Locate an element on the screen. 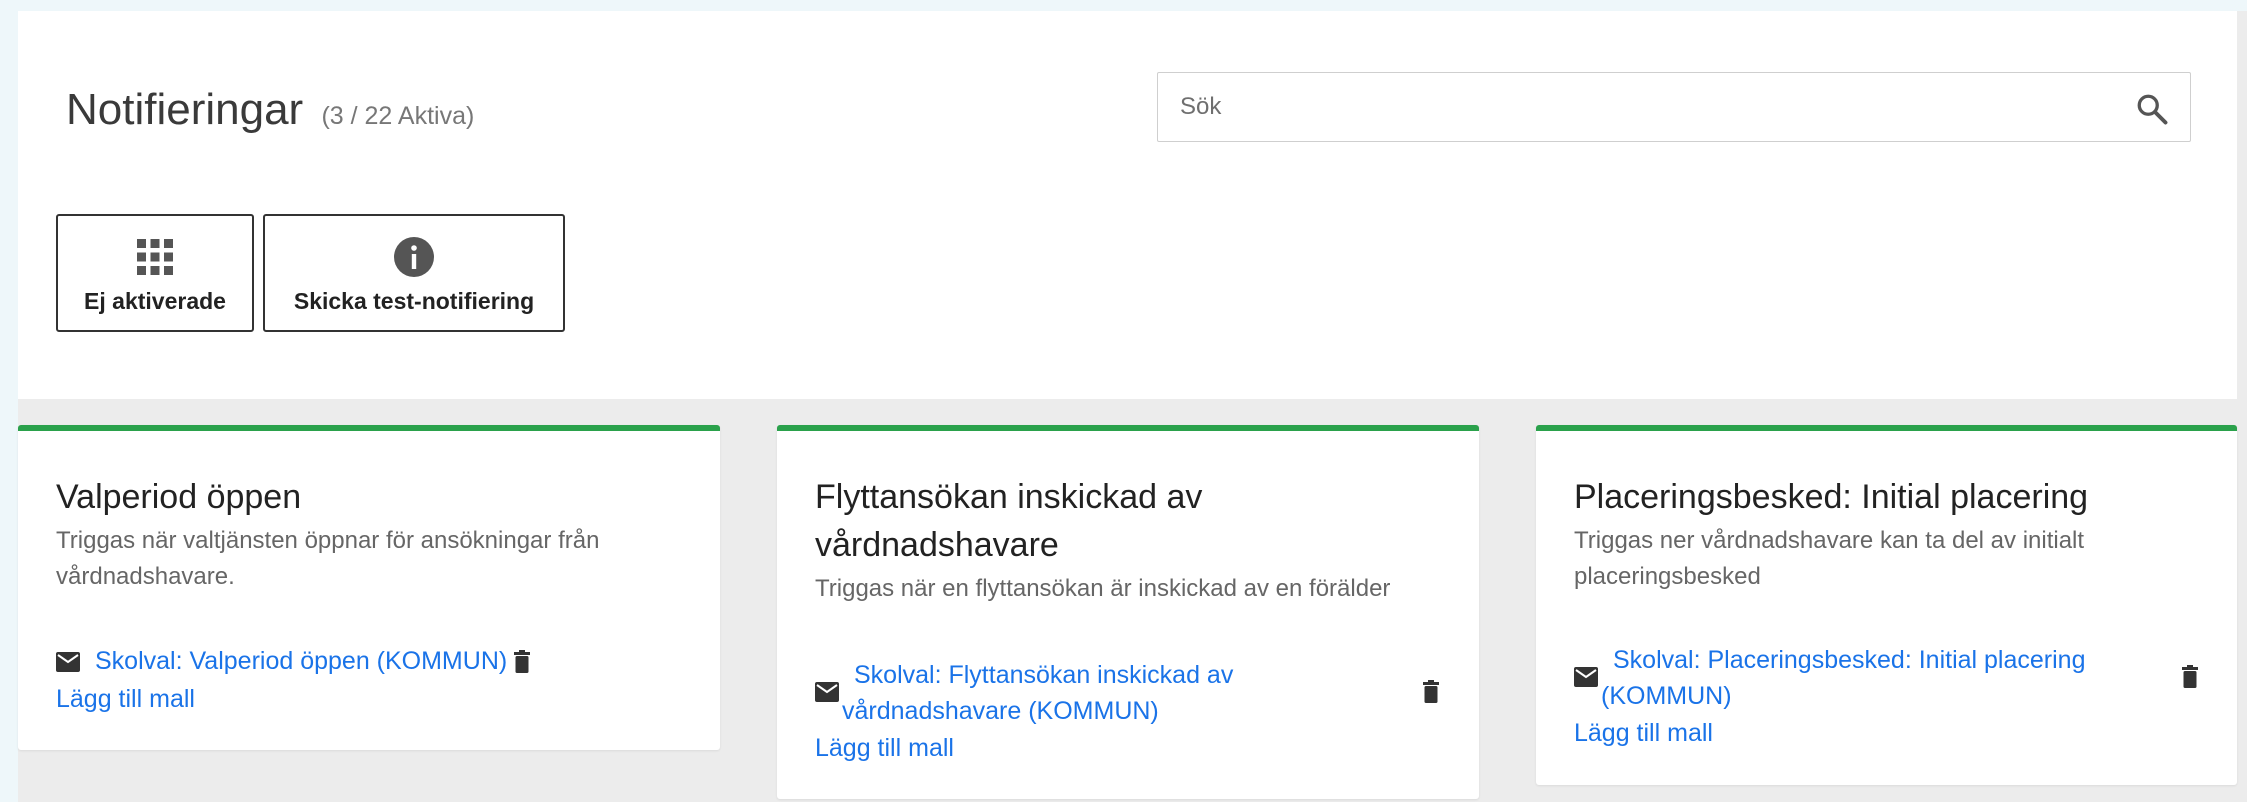 This screenshot has width=2247, height=802. not-activated-label: Ej aktiverade is located at coordinates (155, 301).